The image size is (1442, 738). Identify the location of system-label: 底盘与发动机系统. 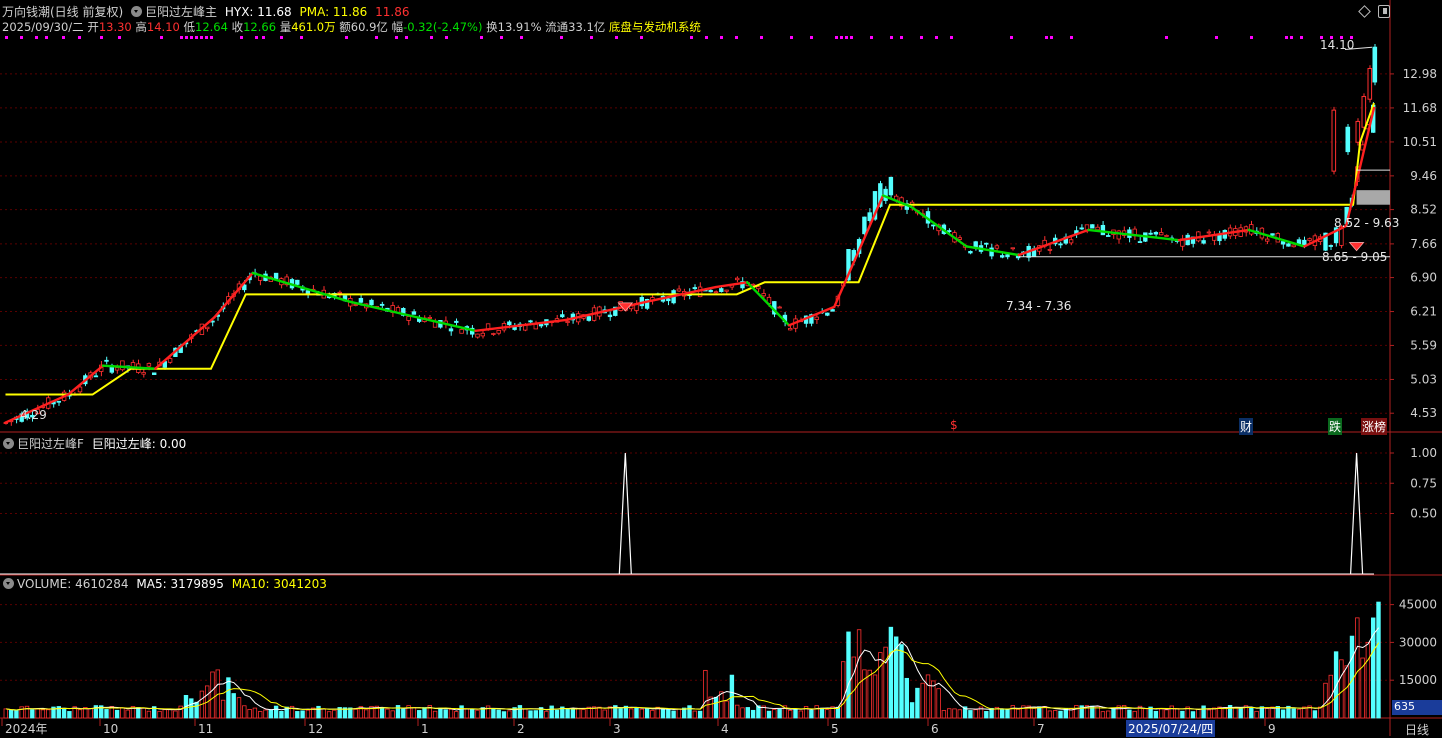
(655, 27).